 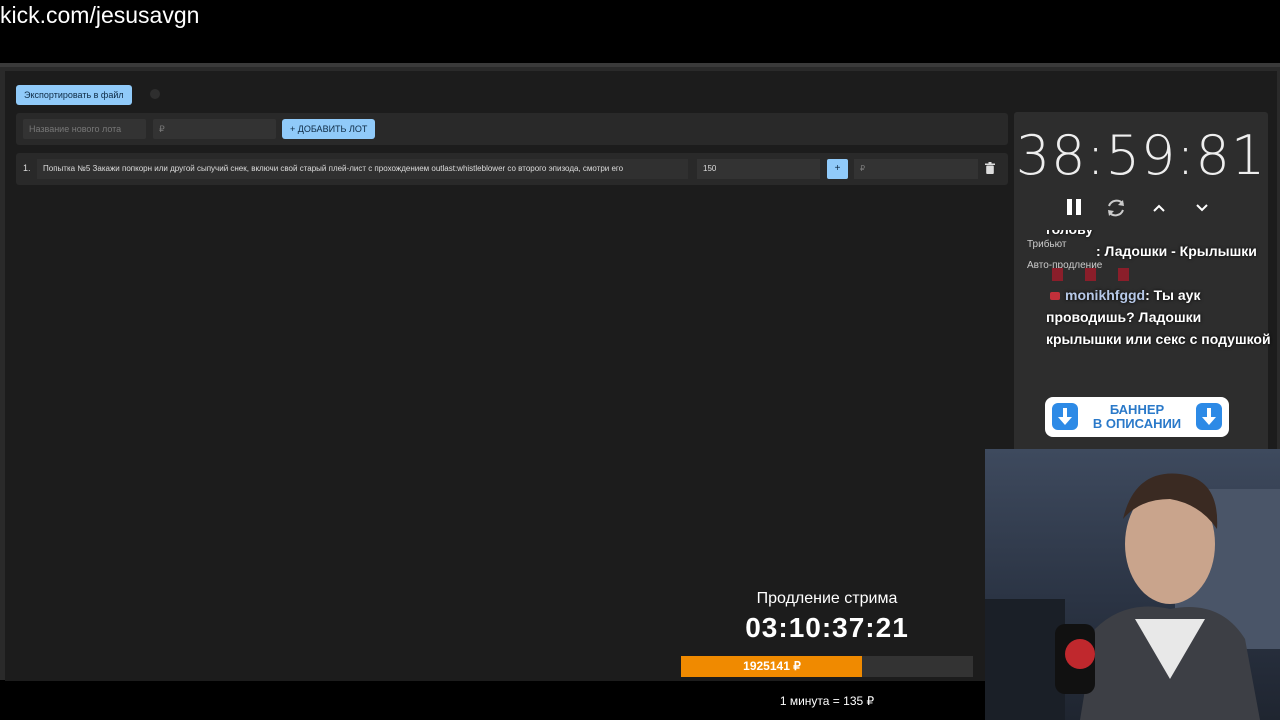 I want to click on emote-row, so click(x=1163, y=273).